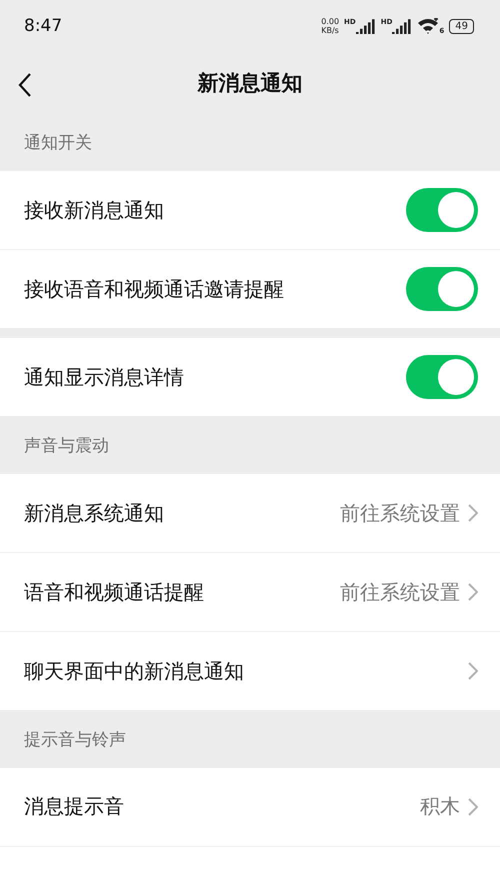 This screenshot has height=877, width=500. I want to click on setting-label: 接收语音和视频通话邀请提醒, so click(154, 289).